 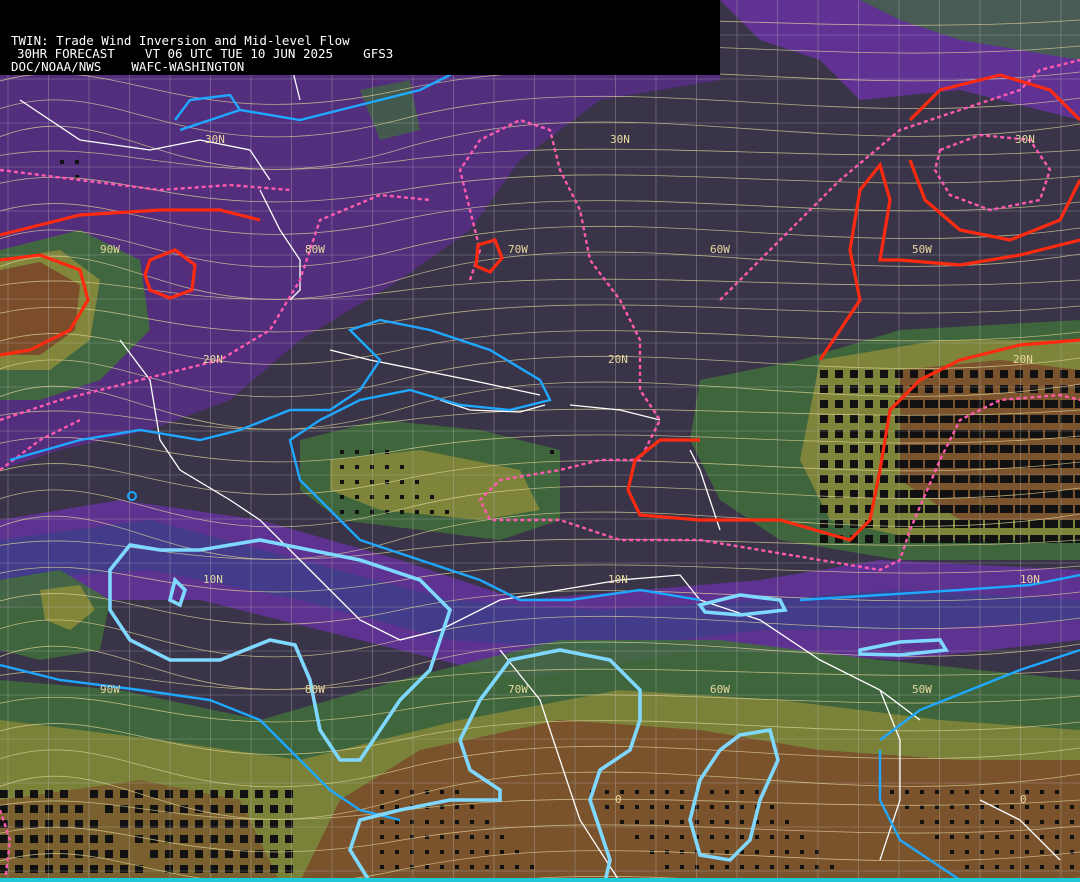 I want to click on label-10n: 10N, so click(x=618, y=579).